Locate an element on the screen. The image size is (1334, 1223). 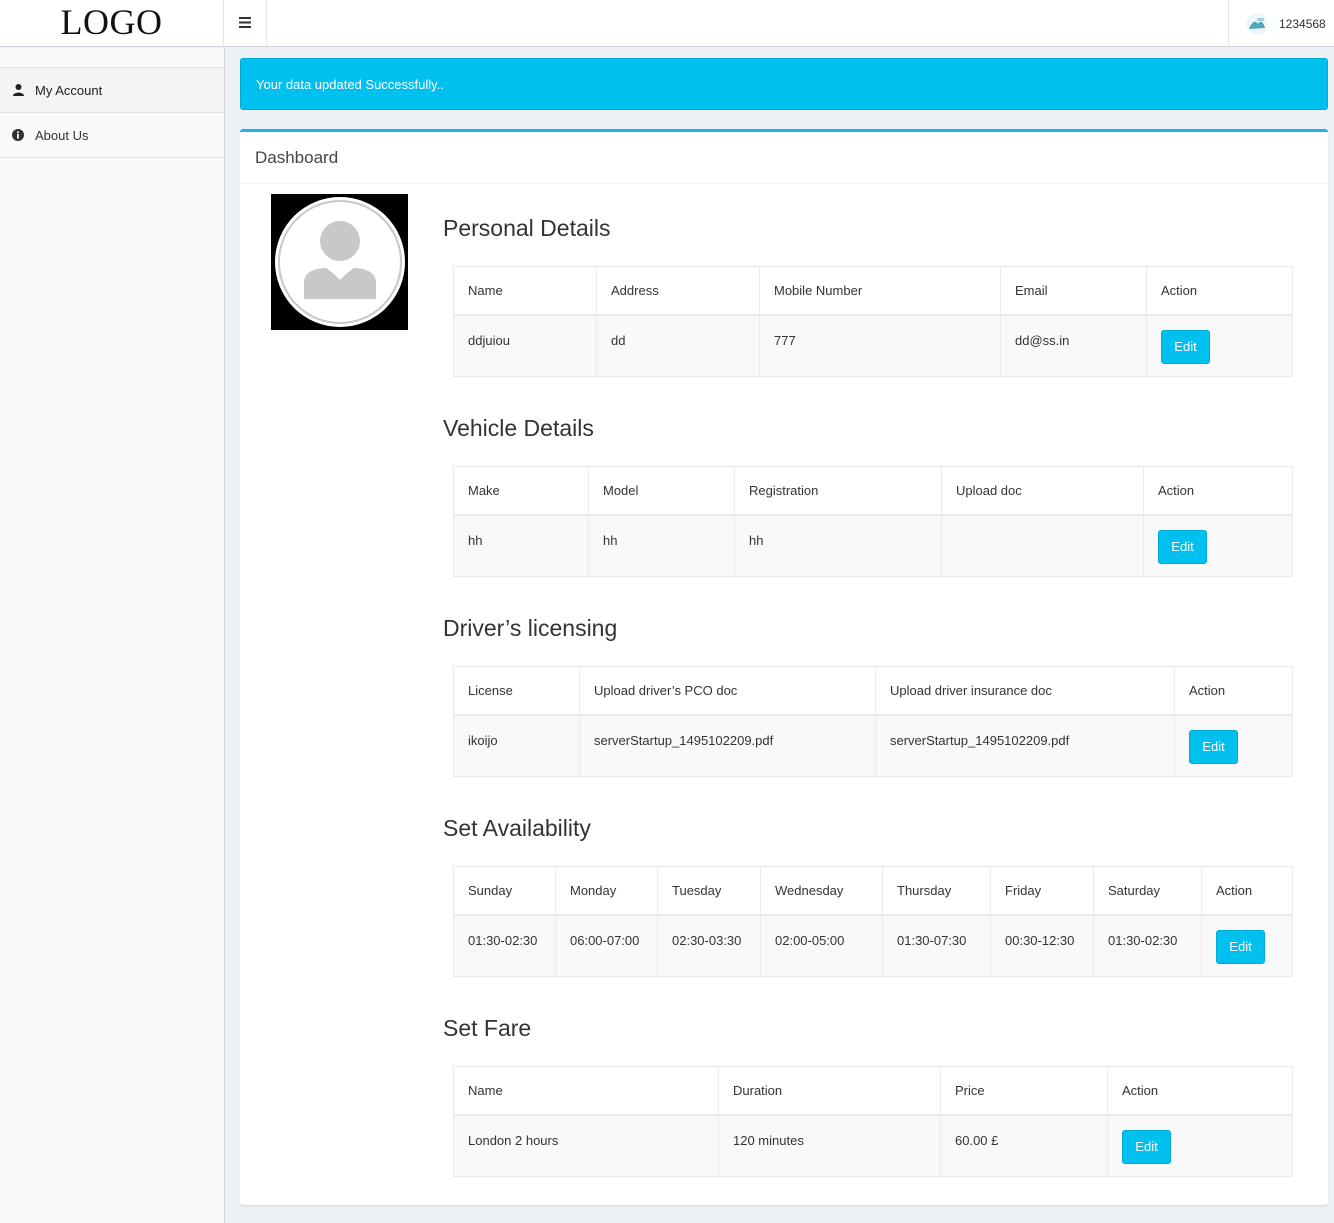
cell: 02:30-03:30 is located at coordinates (709, 945).